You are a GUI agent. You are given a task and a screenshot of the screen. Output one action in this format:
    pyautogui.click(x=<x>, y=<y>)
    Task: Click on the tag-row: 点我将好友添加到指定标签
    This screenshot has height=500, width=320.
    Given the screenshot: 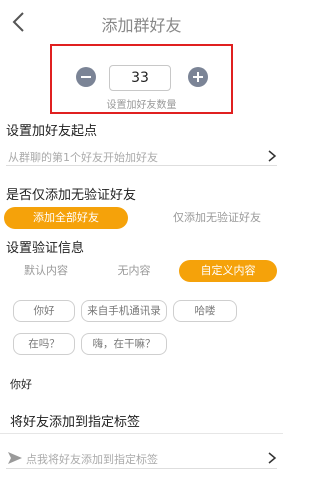 What is the action you would take?
    pyautogui.click(x=141, y=458)
    